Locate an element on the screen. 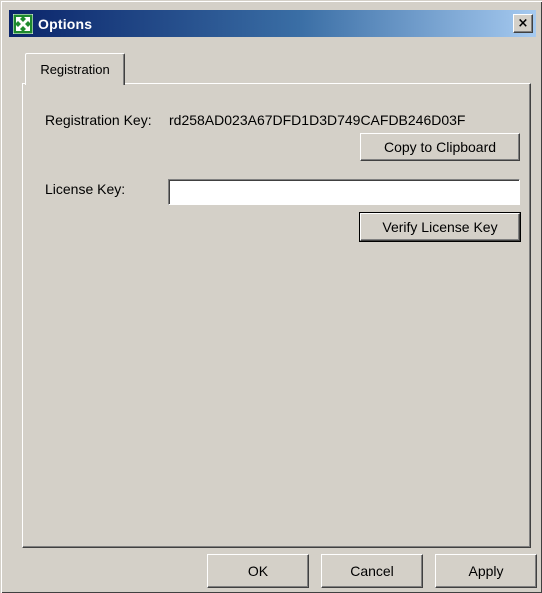 This screenshot has height=593, width=542. ok-button: OK is located at coordinates (258, 571).